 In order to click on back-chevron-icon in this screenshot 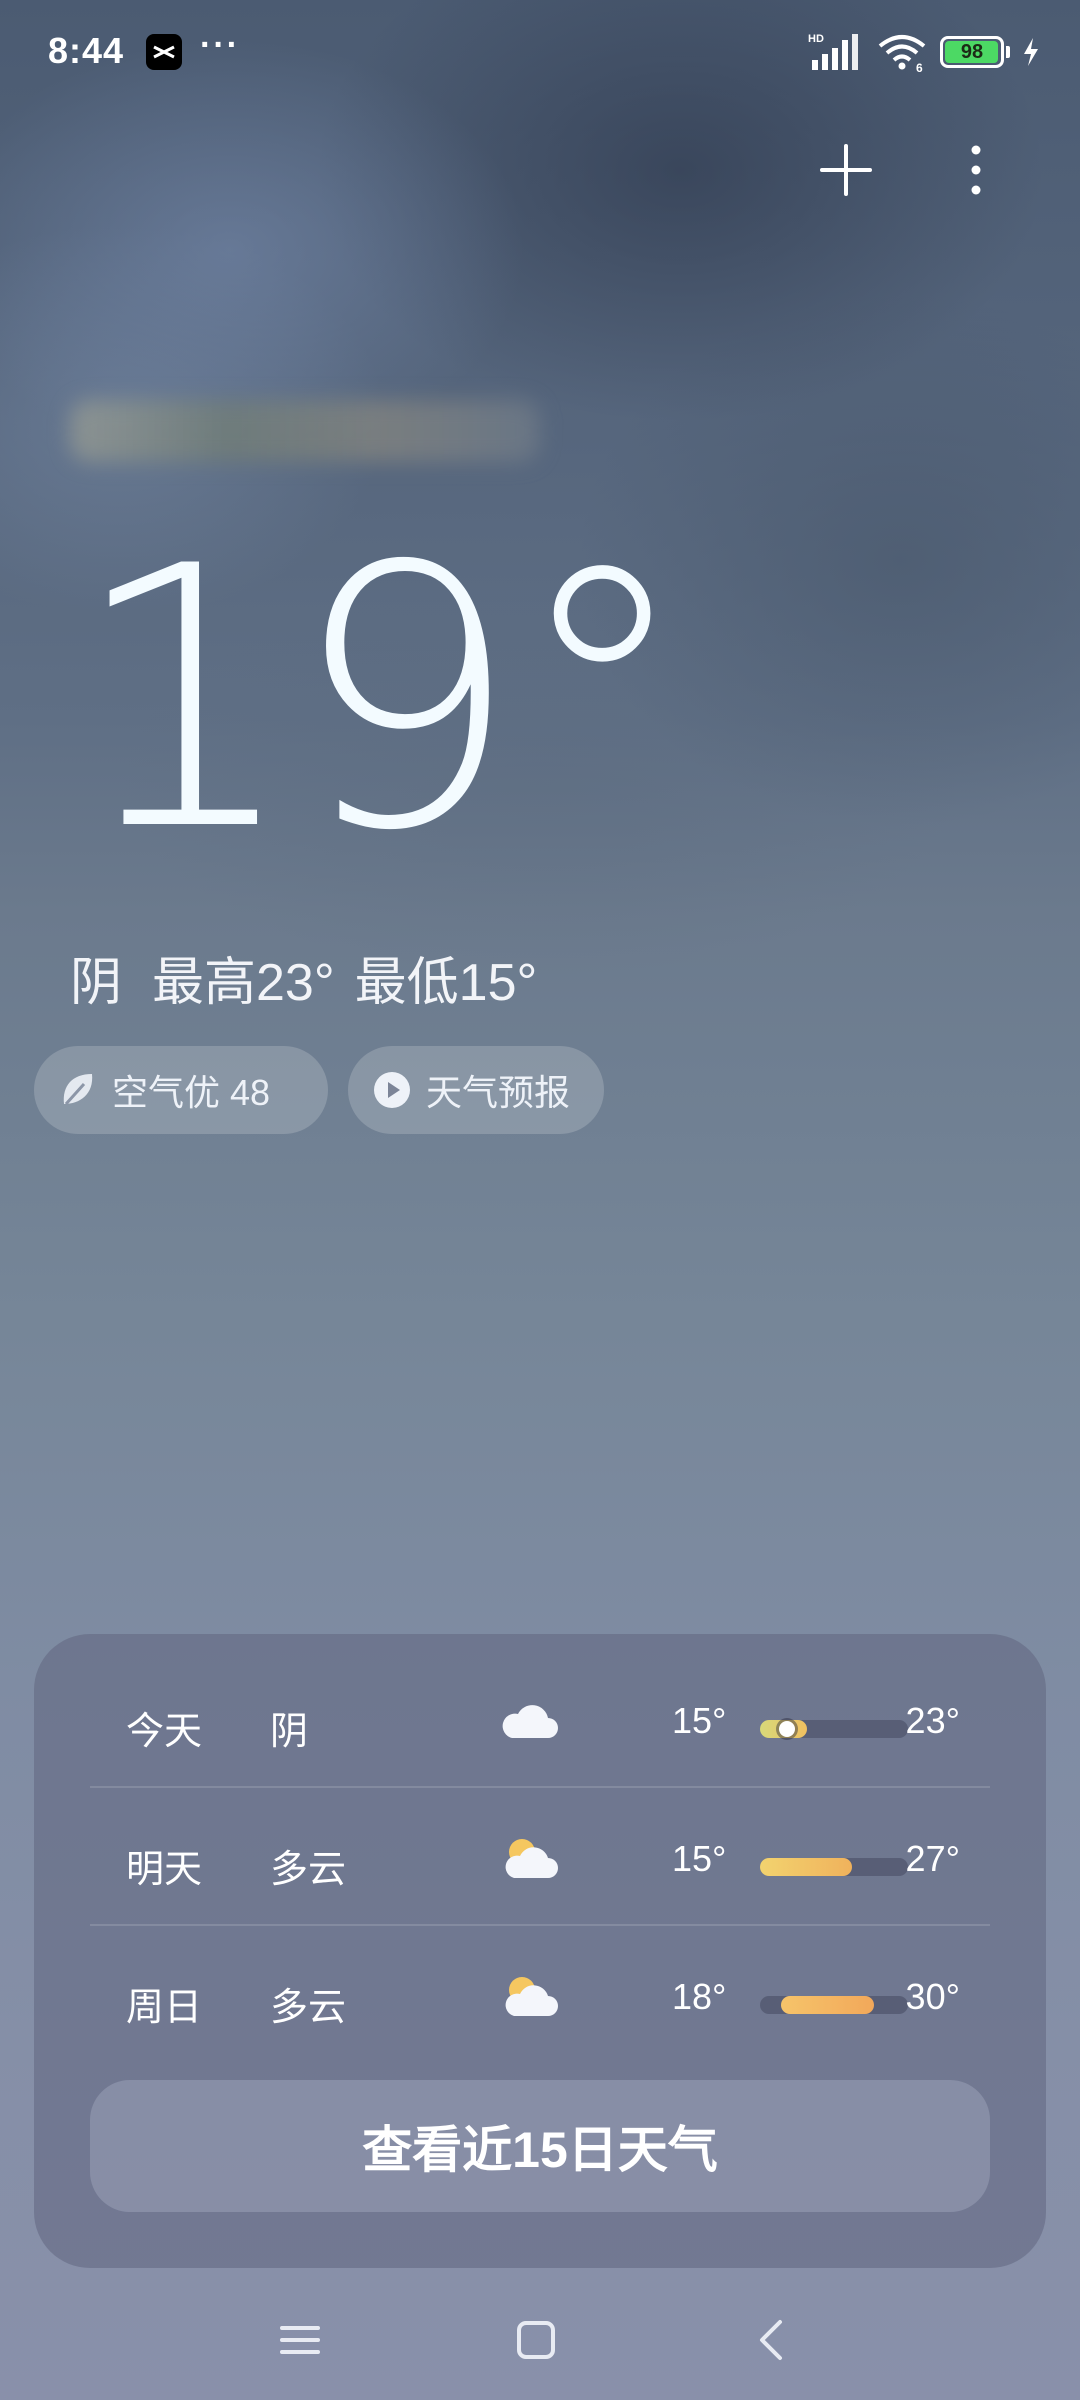, I will do `click(771, 2340)`.